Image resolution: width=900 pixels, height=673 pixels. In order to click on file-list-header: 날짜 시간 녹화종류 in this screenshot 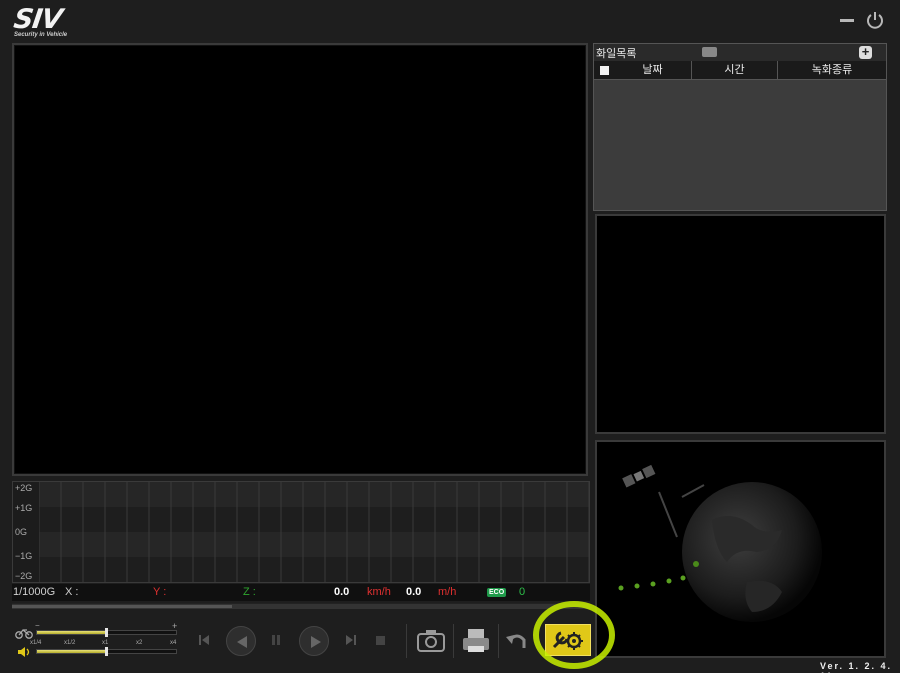, I will do `click(740, 70)`.